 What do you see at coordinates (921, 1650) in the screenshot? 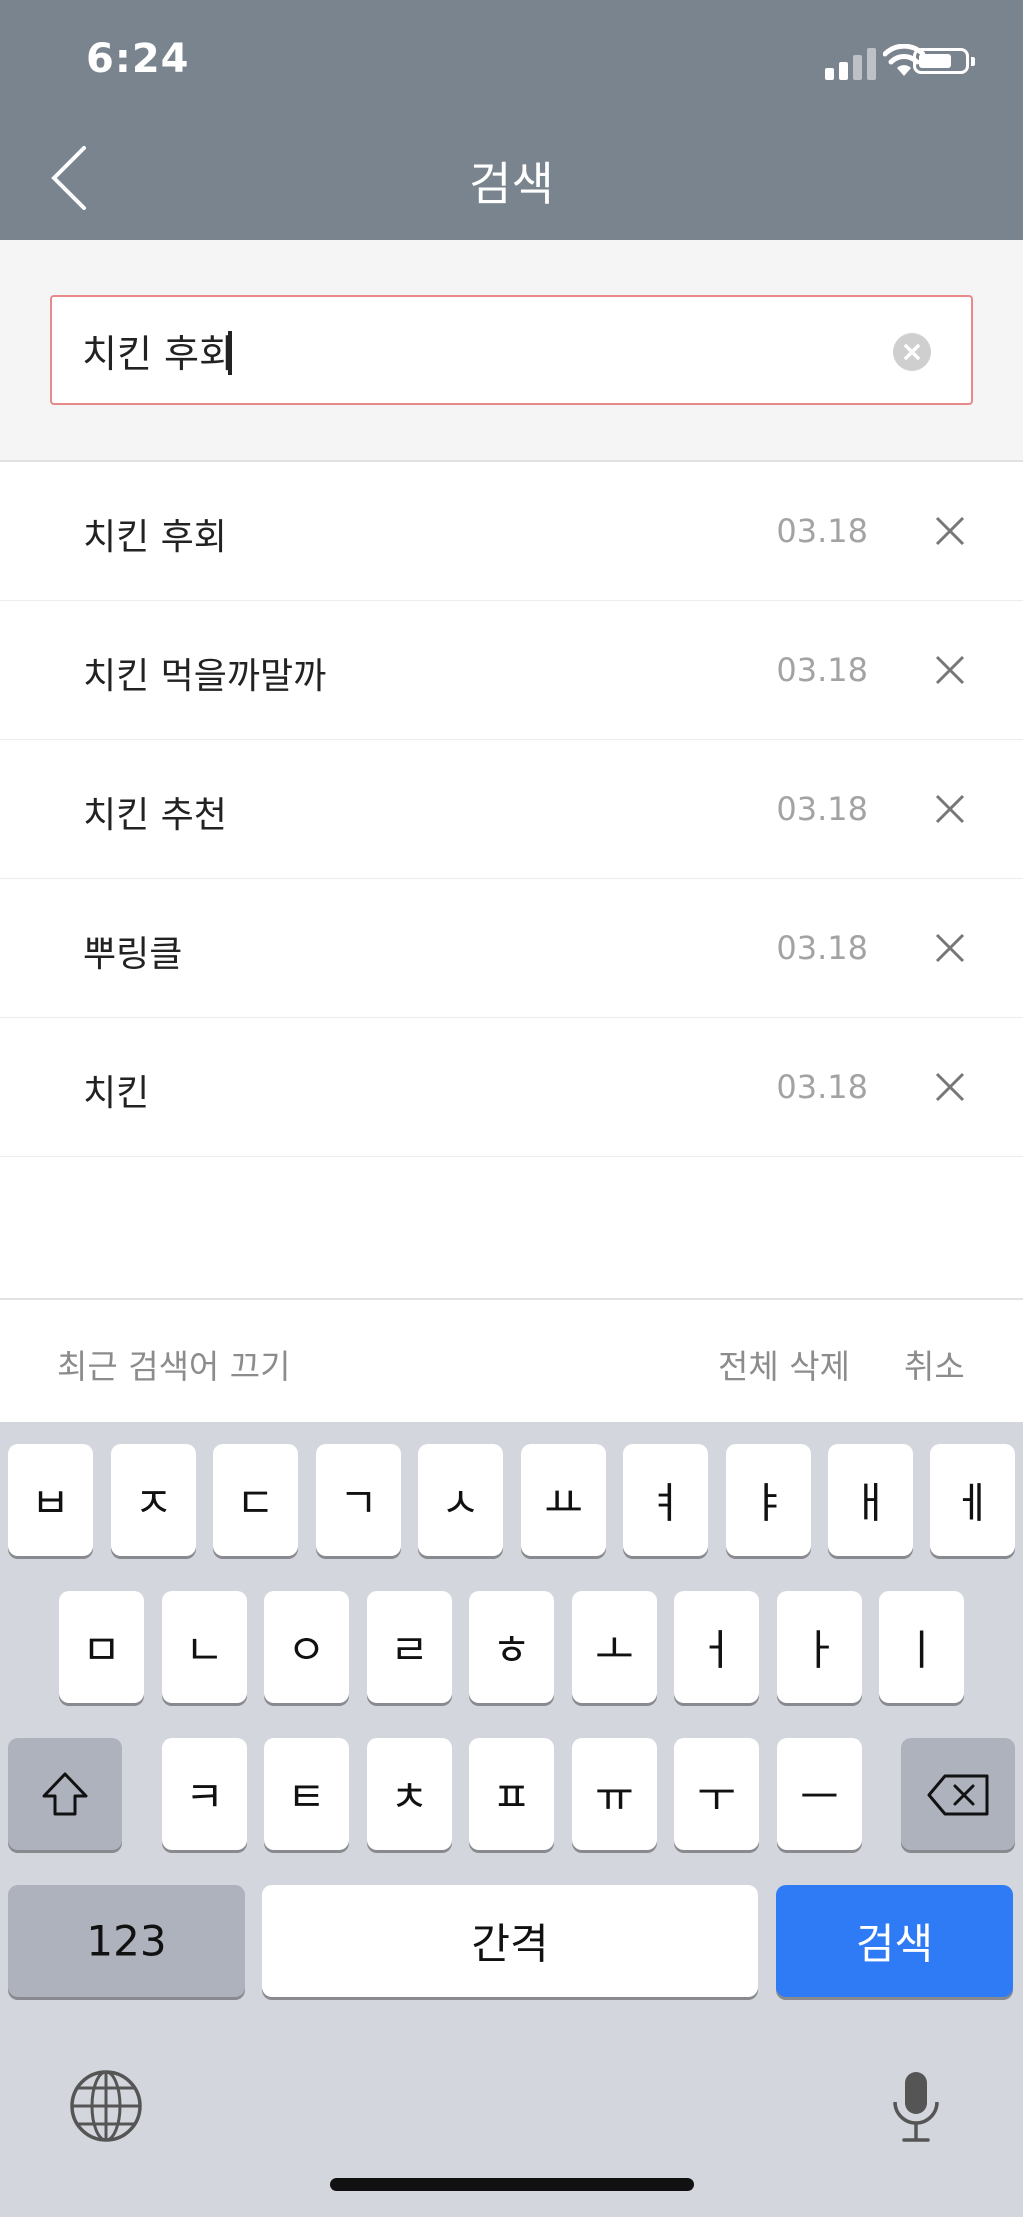
I see `key-label: ㅣ` at bounding box center [921, 1650].